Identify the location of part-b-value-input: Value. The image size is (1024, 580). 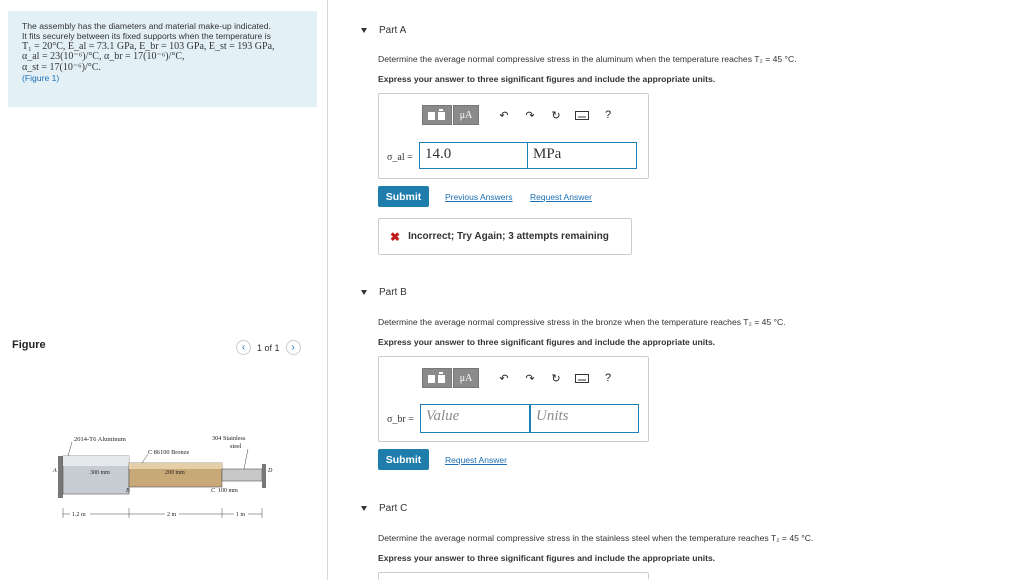
(475, 418).